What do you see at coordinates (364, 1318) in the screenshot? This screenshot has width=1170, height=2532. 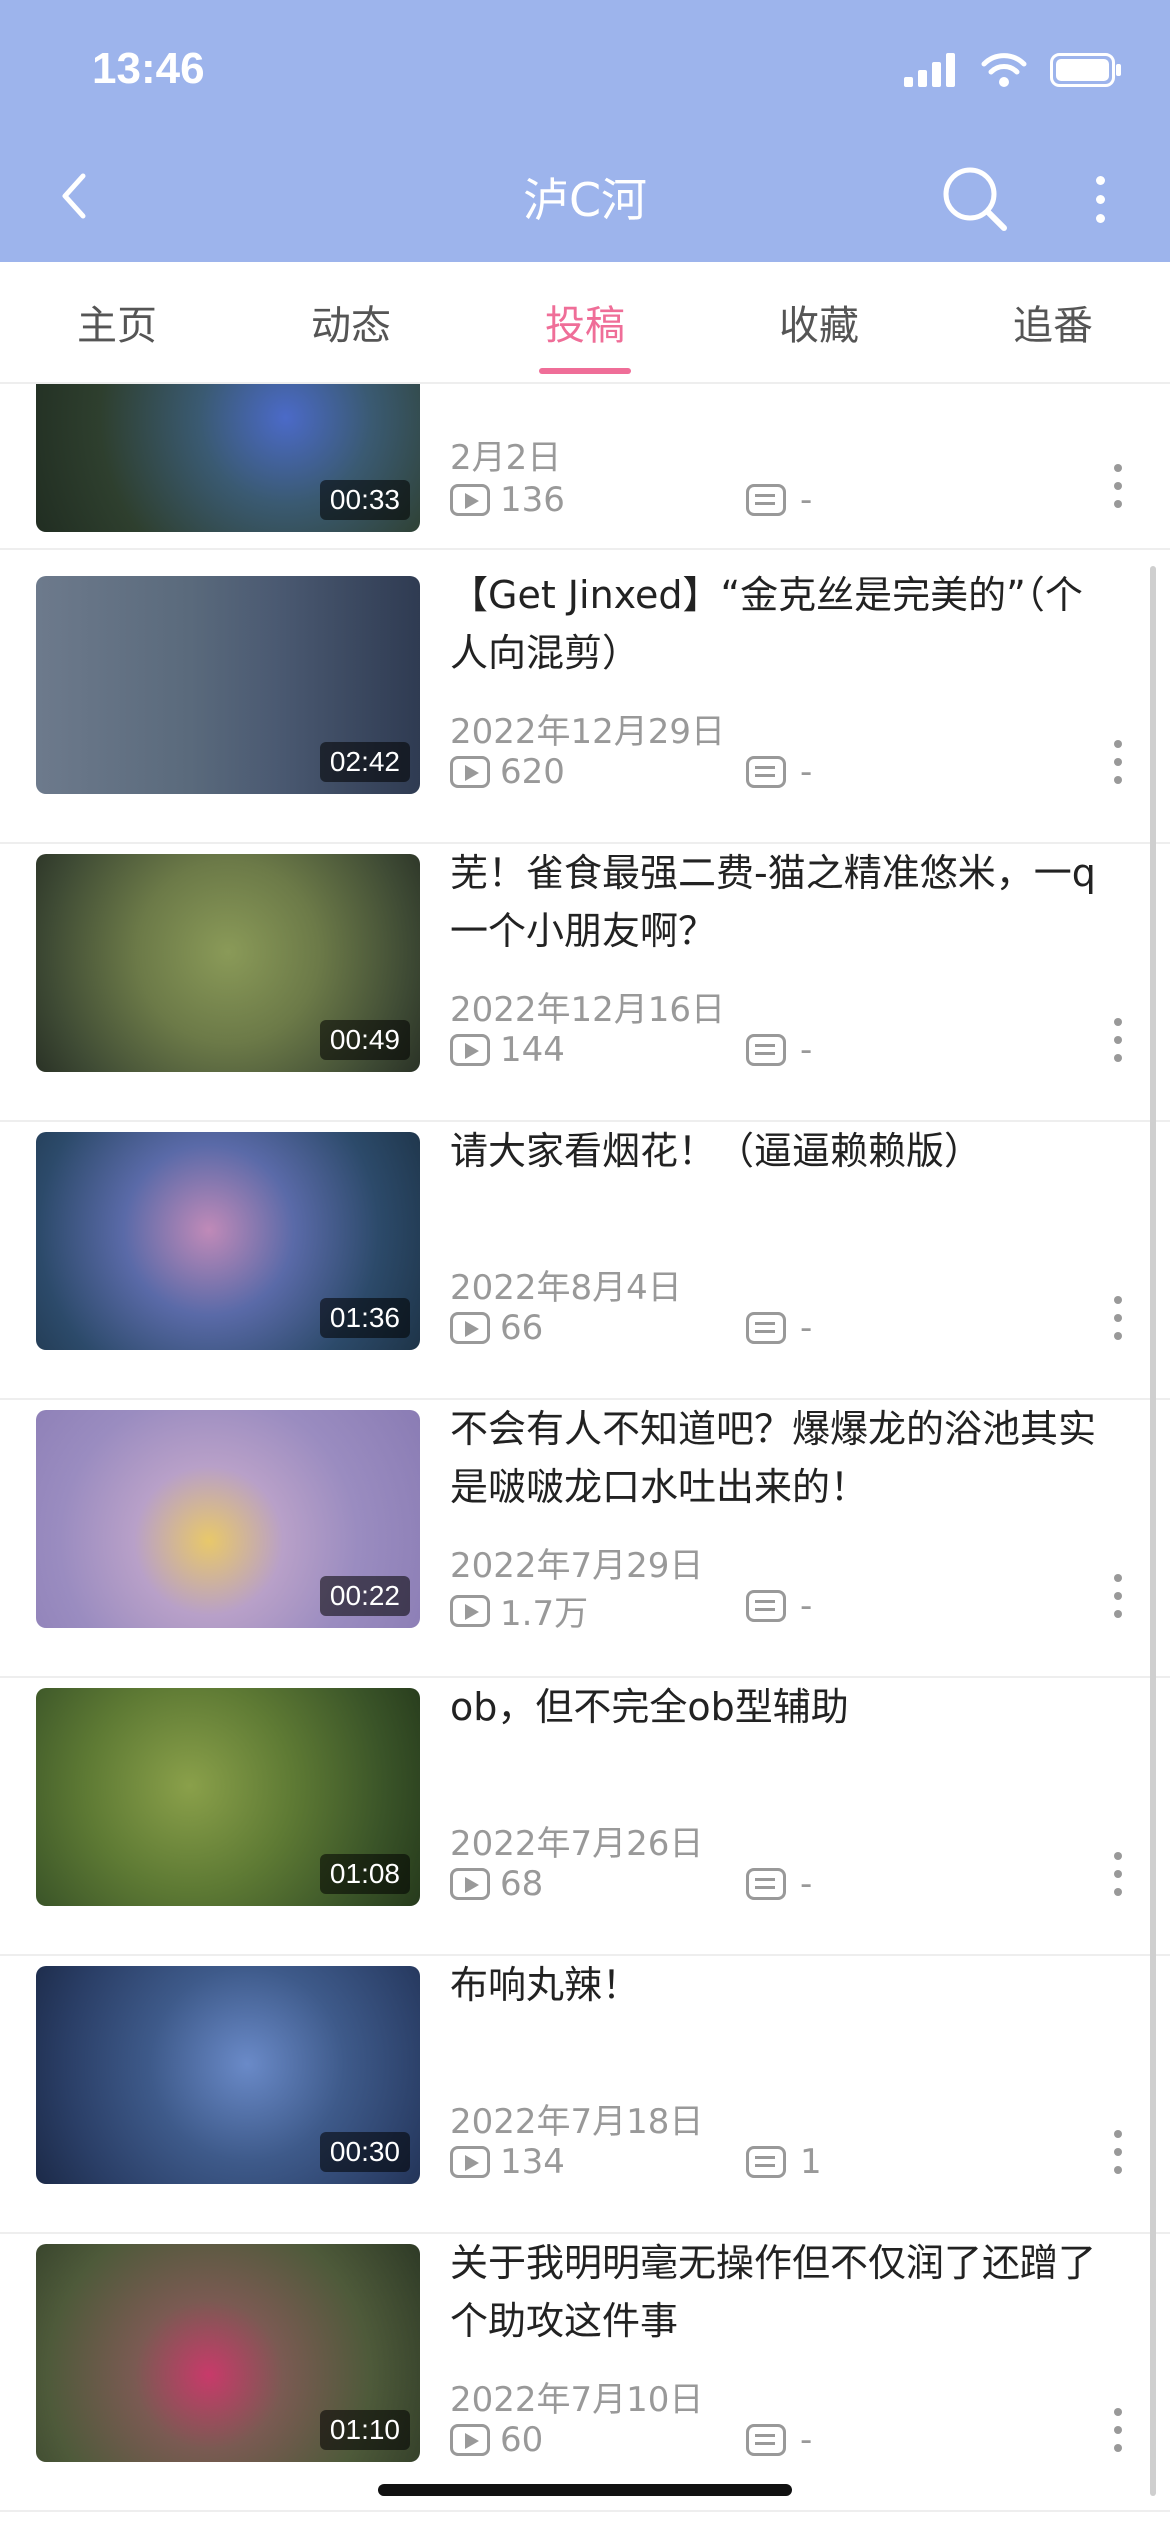 I see `video-duration: 01:36` at bounding box center [364, 1318].